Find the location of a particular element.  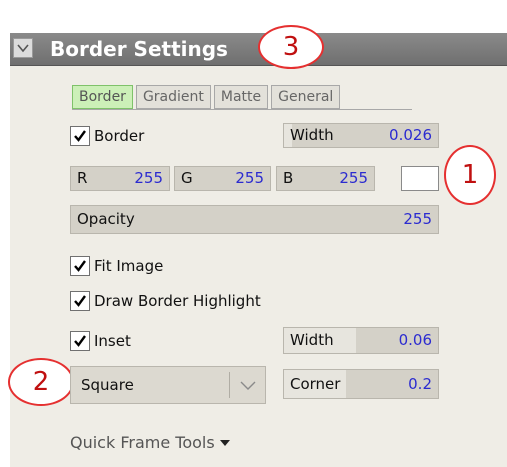

collapse-button is located at coordinates (23, 48).